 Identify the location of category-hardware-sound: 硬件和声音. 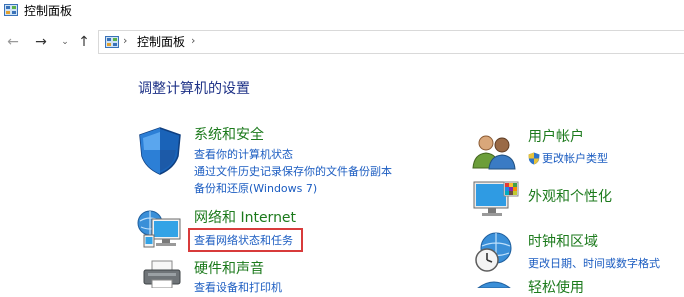
(229, 269).